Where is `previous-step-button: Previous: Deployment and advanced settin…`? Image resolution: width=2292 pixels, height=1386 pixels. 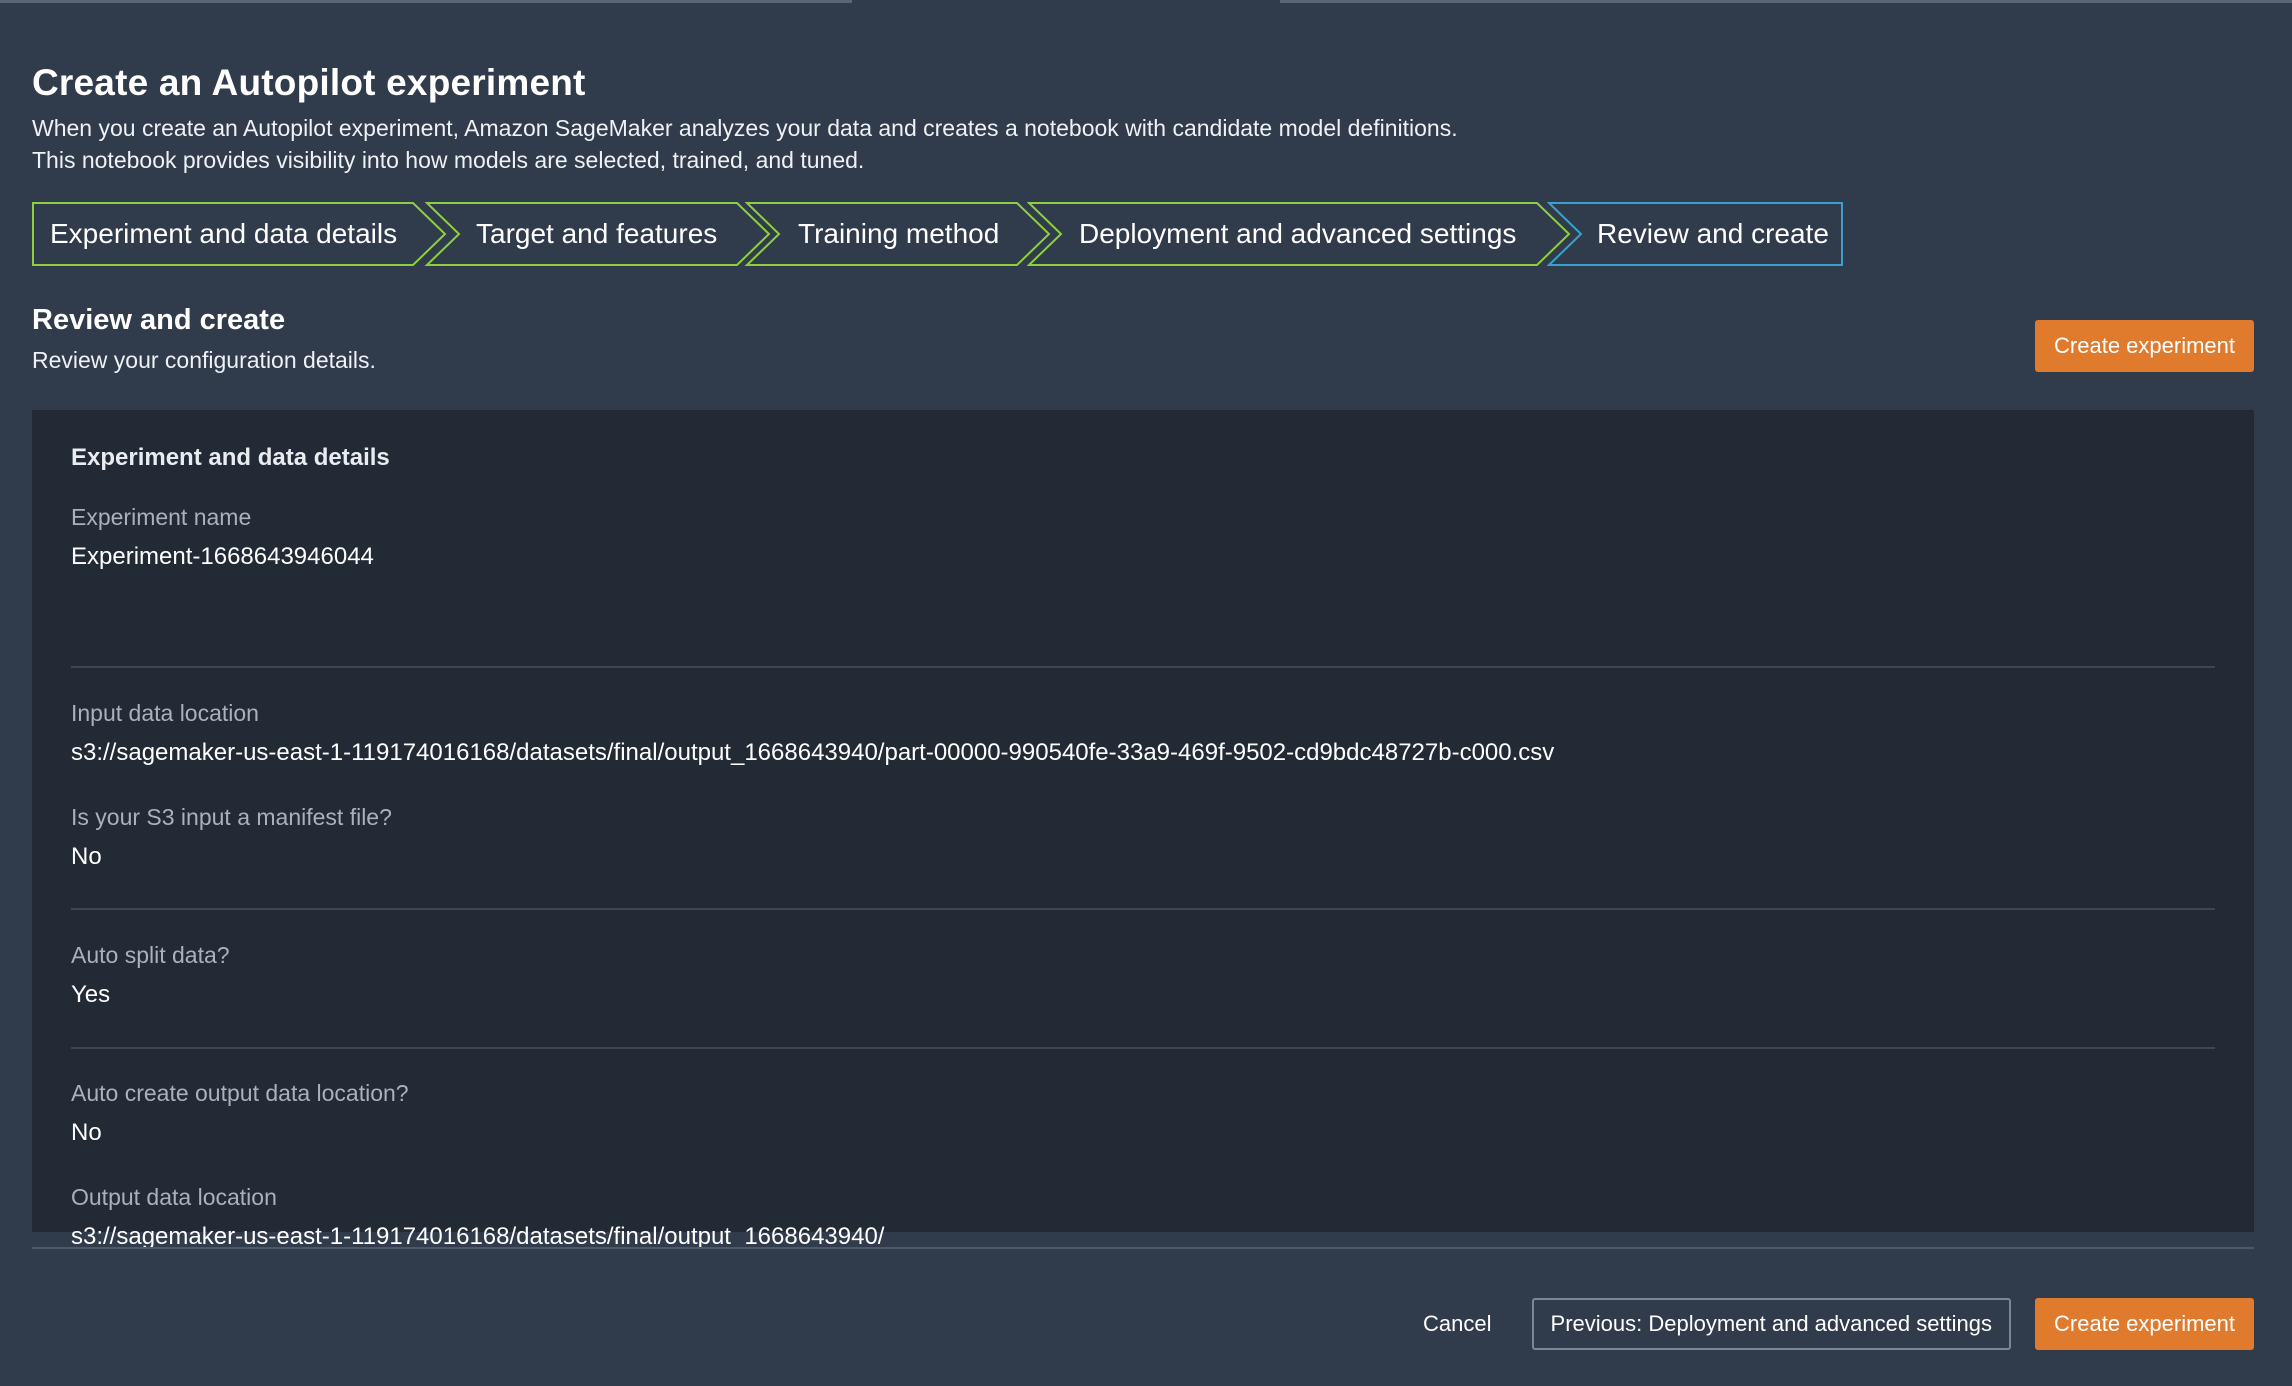
previous-step-button: Previous: Deployment and advanced settin… is located at coordinates (1771, 1324).